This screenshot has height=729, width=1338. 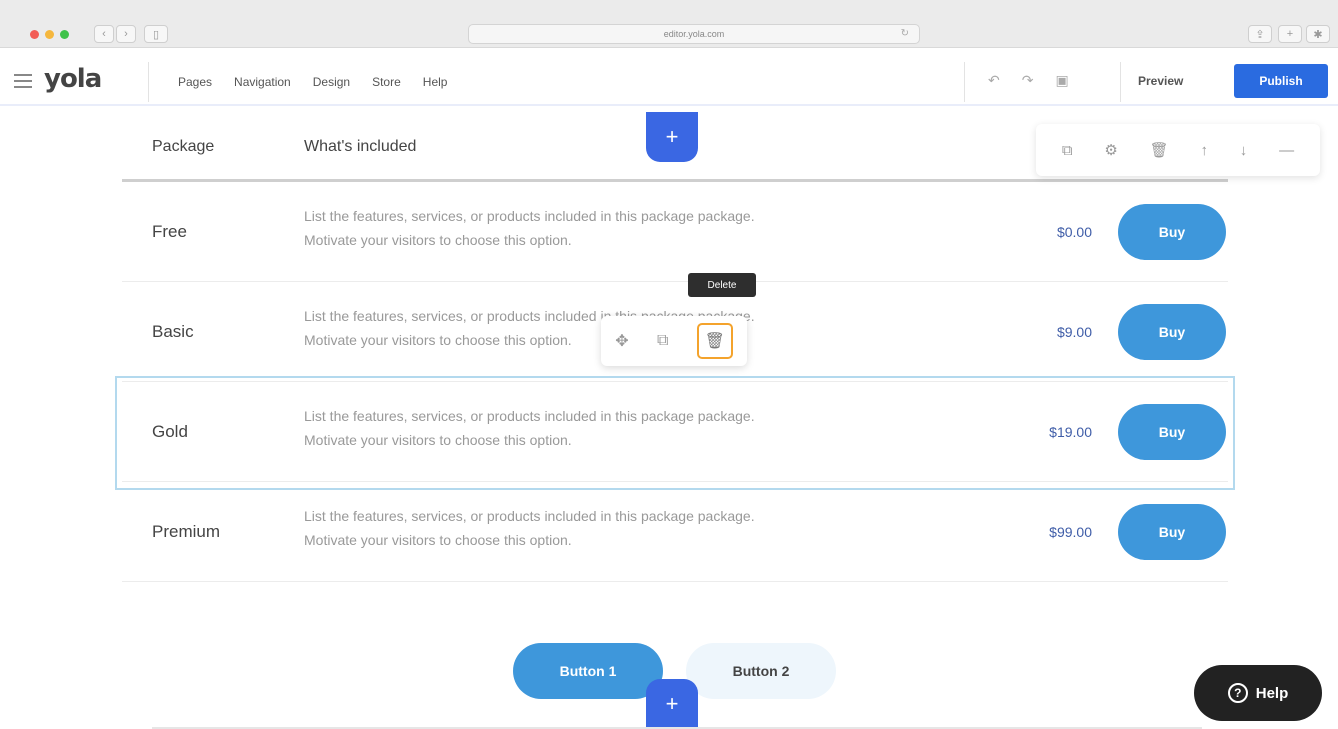 What do you see at coordinates (672, 704) in the screenshot?
I see `add-section-button-bottom: +` at bounding box center [672, 704].